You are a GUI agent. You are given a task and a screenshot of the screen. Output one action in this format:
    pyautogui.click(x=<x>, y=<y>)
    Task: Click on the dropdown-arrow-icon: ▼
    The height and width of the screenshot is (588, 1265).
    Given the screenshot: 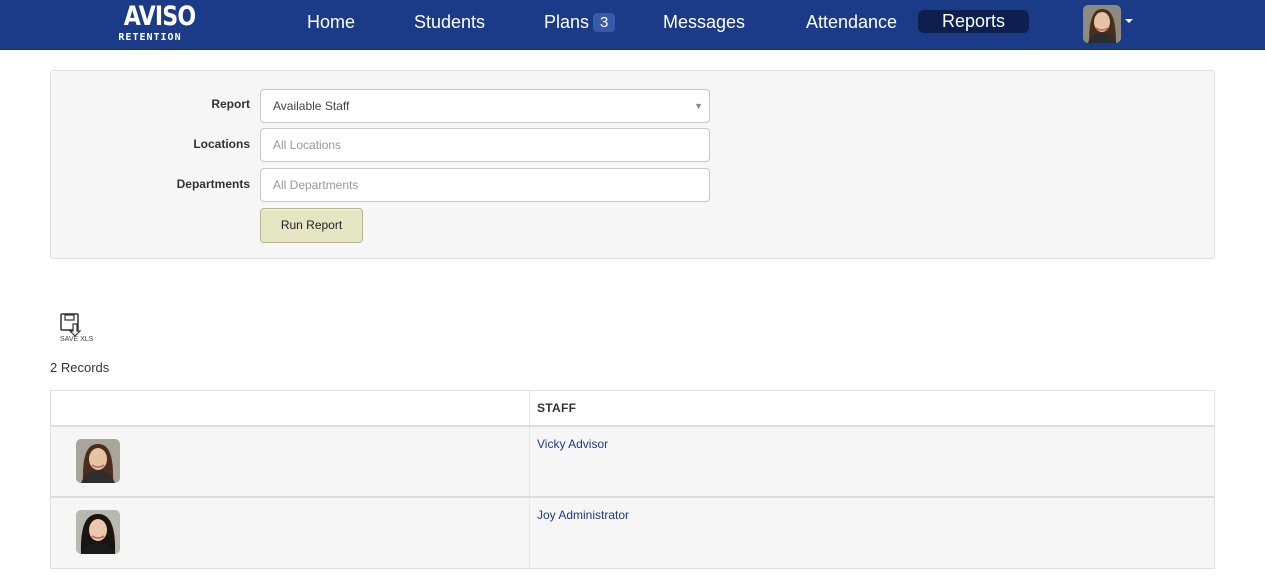 What is the action you would take?
    pyautogui.click(x=698, y=106)
    